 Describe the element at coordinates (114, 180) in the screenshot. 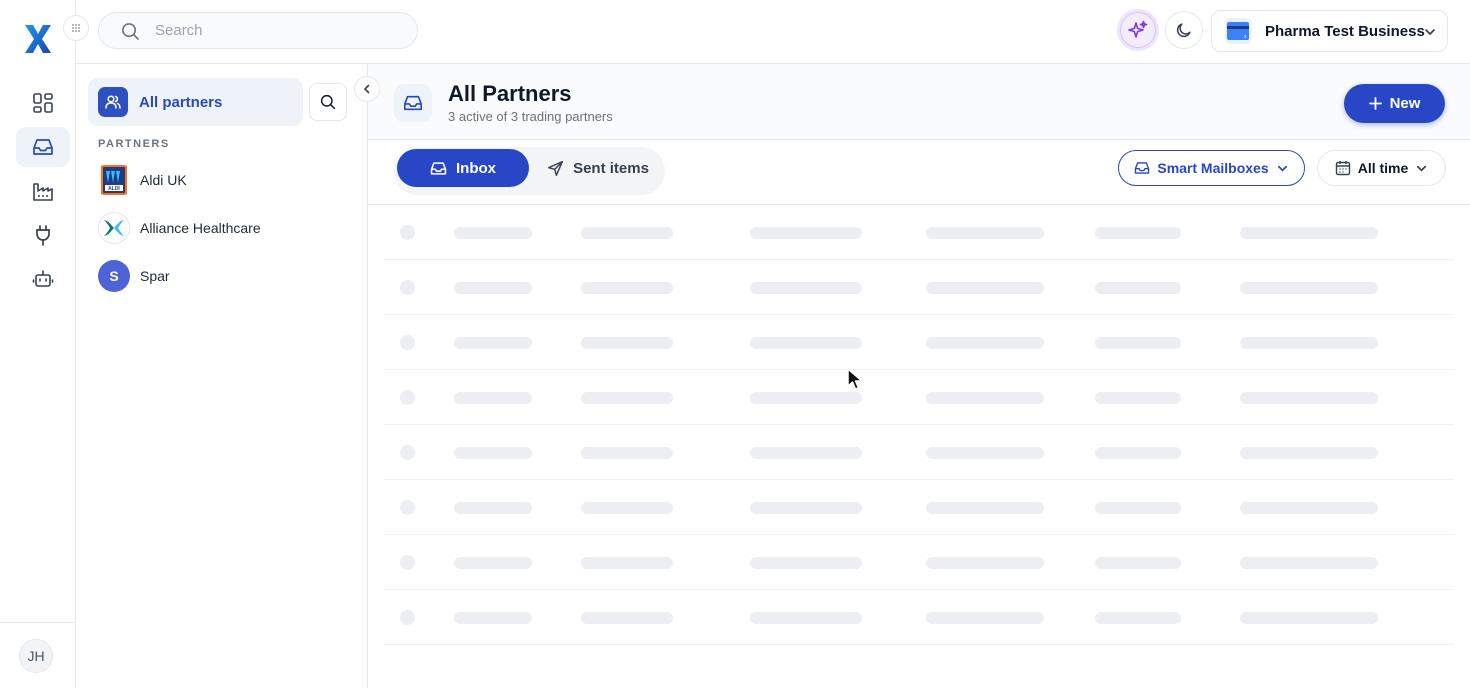

I see `aldi-logo: ALDI` at that location.